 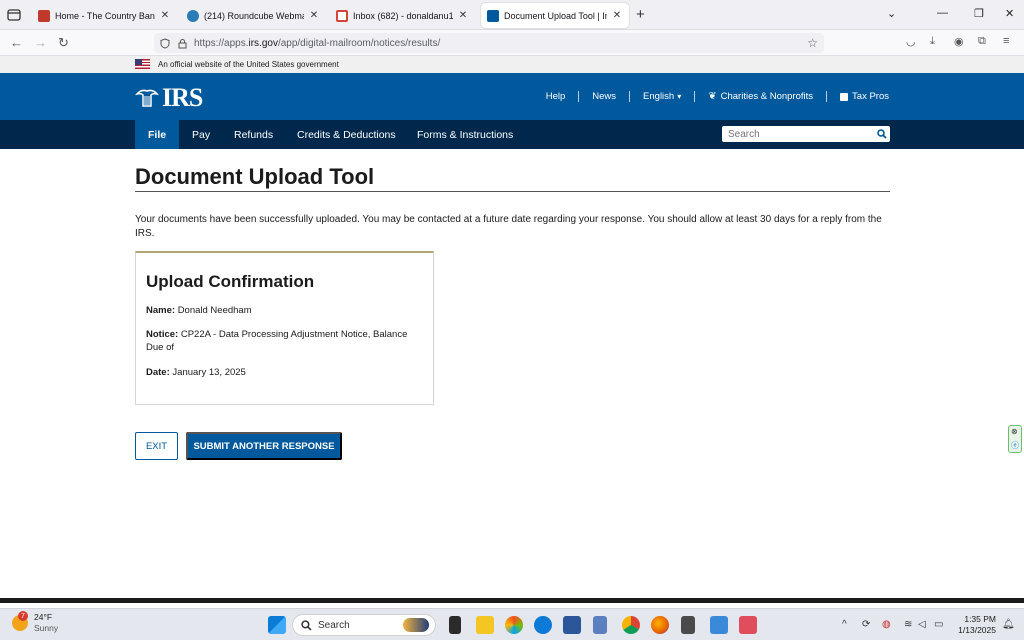 What do you see at coordinates (16, 42) in the screenshot?
I see `back-arrow-icon: ←` at bounding box center [16, 42].